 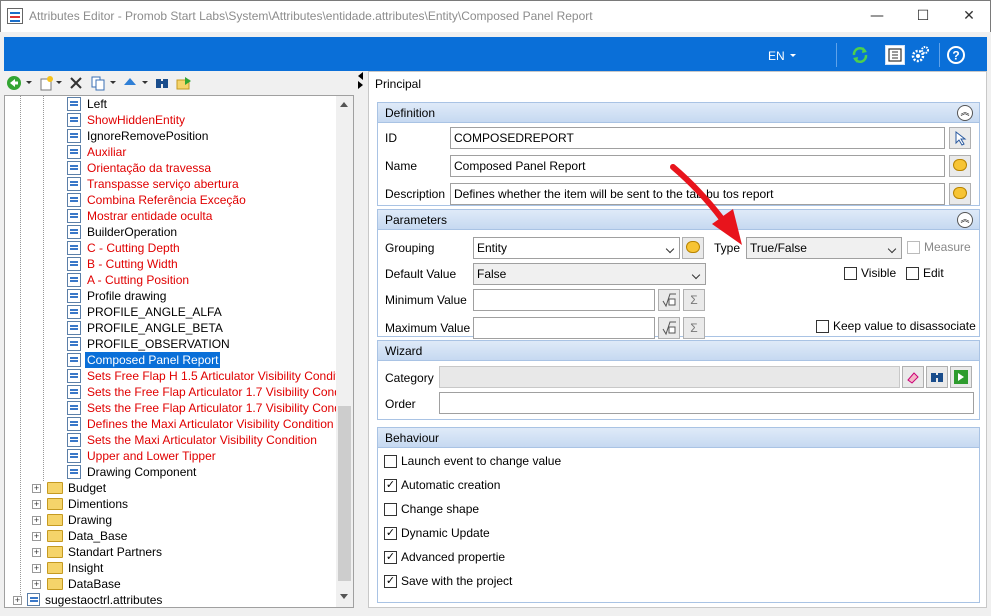 I want to click on tree-folder: + Dimentions, so click(x=132, y=504).